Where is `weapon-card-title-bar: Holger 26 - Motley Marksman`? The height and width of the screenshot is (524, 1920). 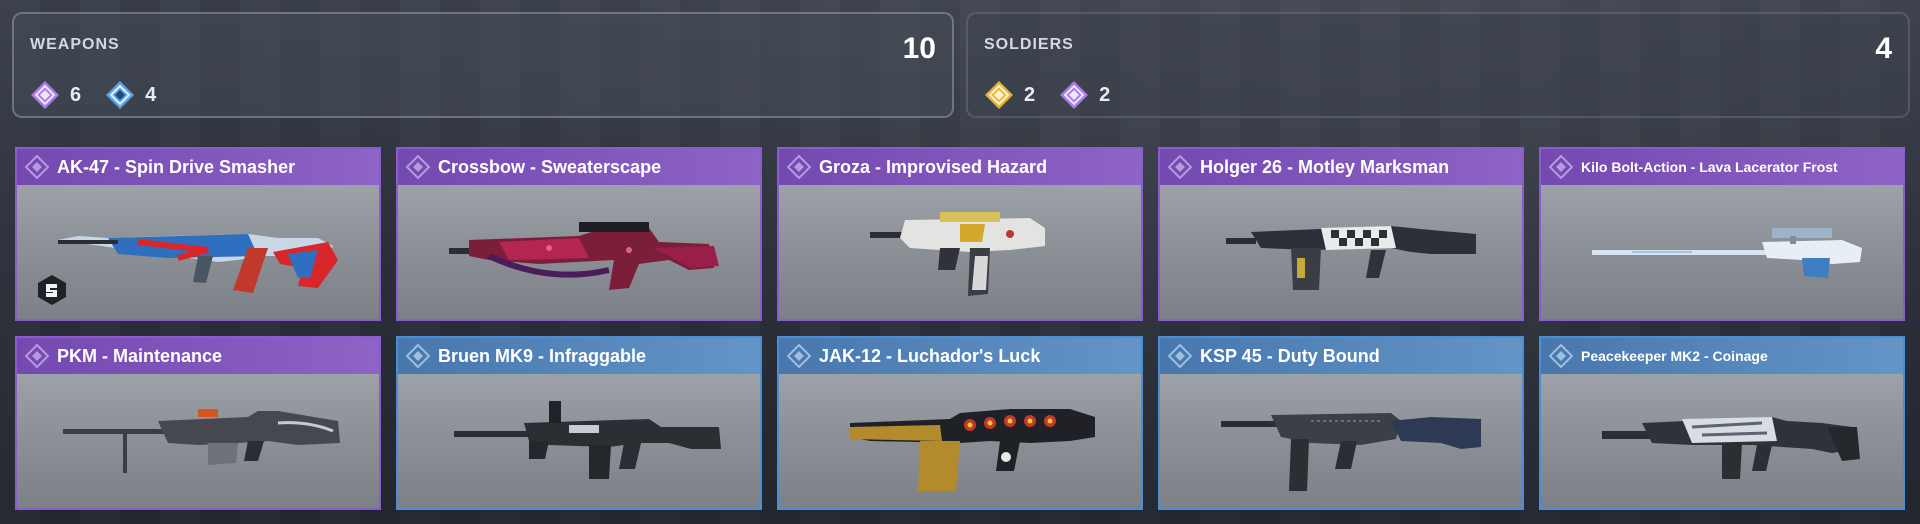
weapon-card-title-bar: Holger 26 - Motley Marksman is located at coordinates (1341, 167).